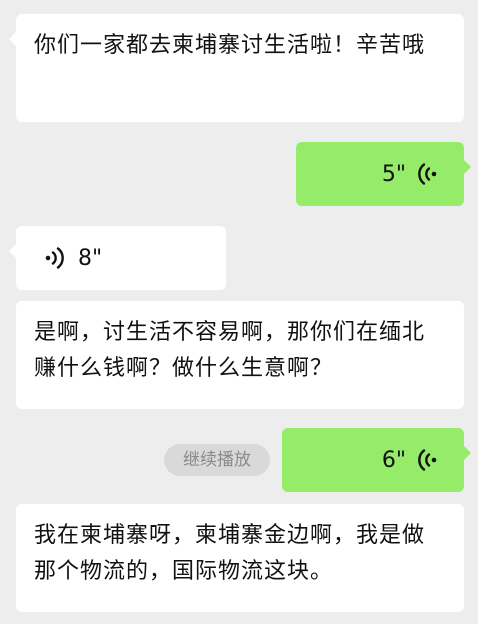  What do you see at coordinates (117, 258) in the screenshot?
I see `incoming-voice-message: 8"` at bounding box center [117, 258].